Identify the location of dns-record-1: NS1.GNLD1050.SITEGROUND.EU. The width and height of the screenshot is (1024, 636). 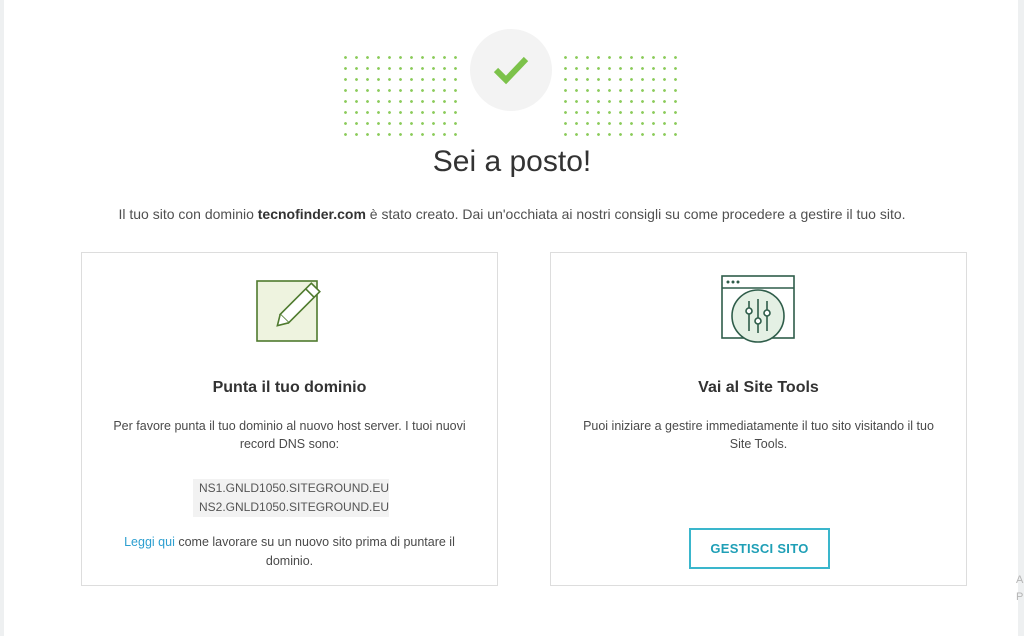
(294, 488).